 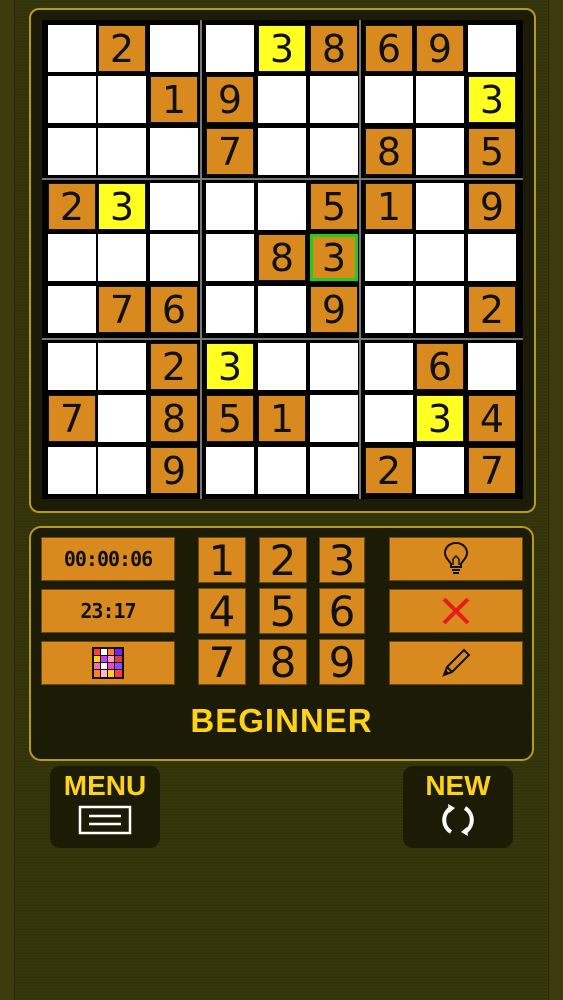 What do you see at coordinates (105, 807) in the screenshot?
I see `menu-button: MENU` at bounding box center [105, 807].